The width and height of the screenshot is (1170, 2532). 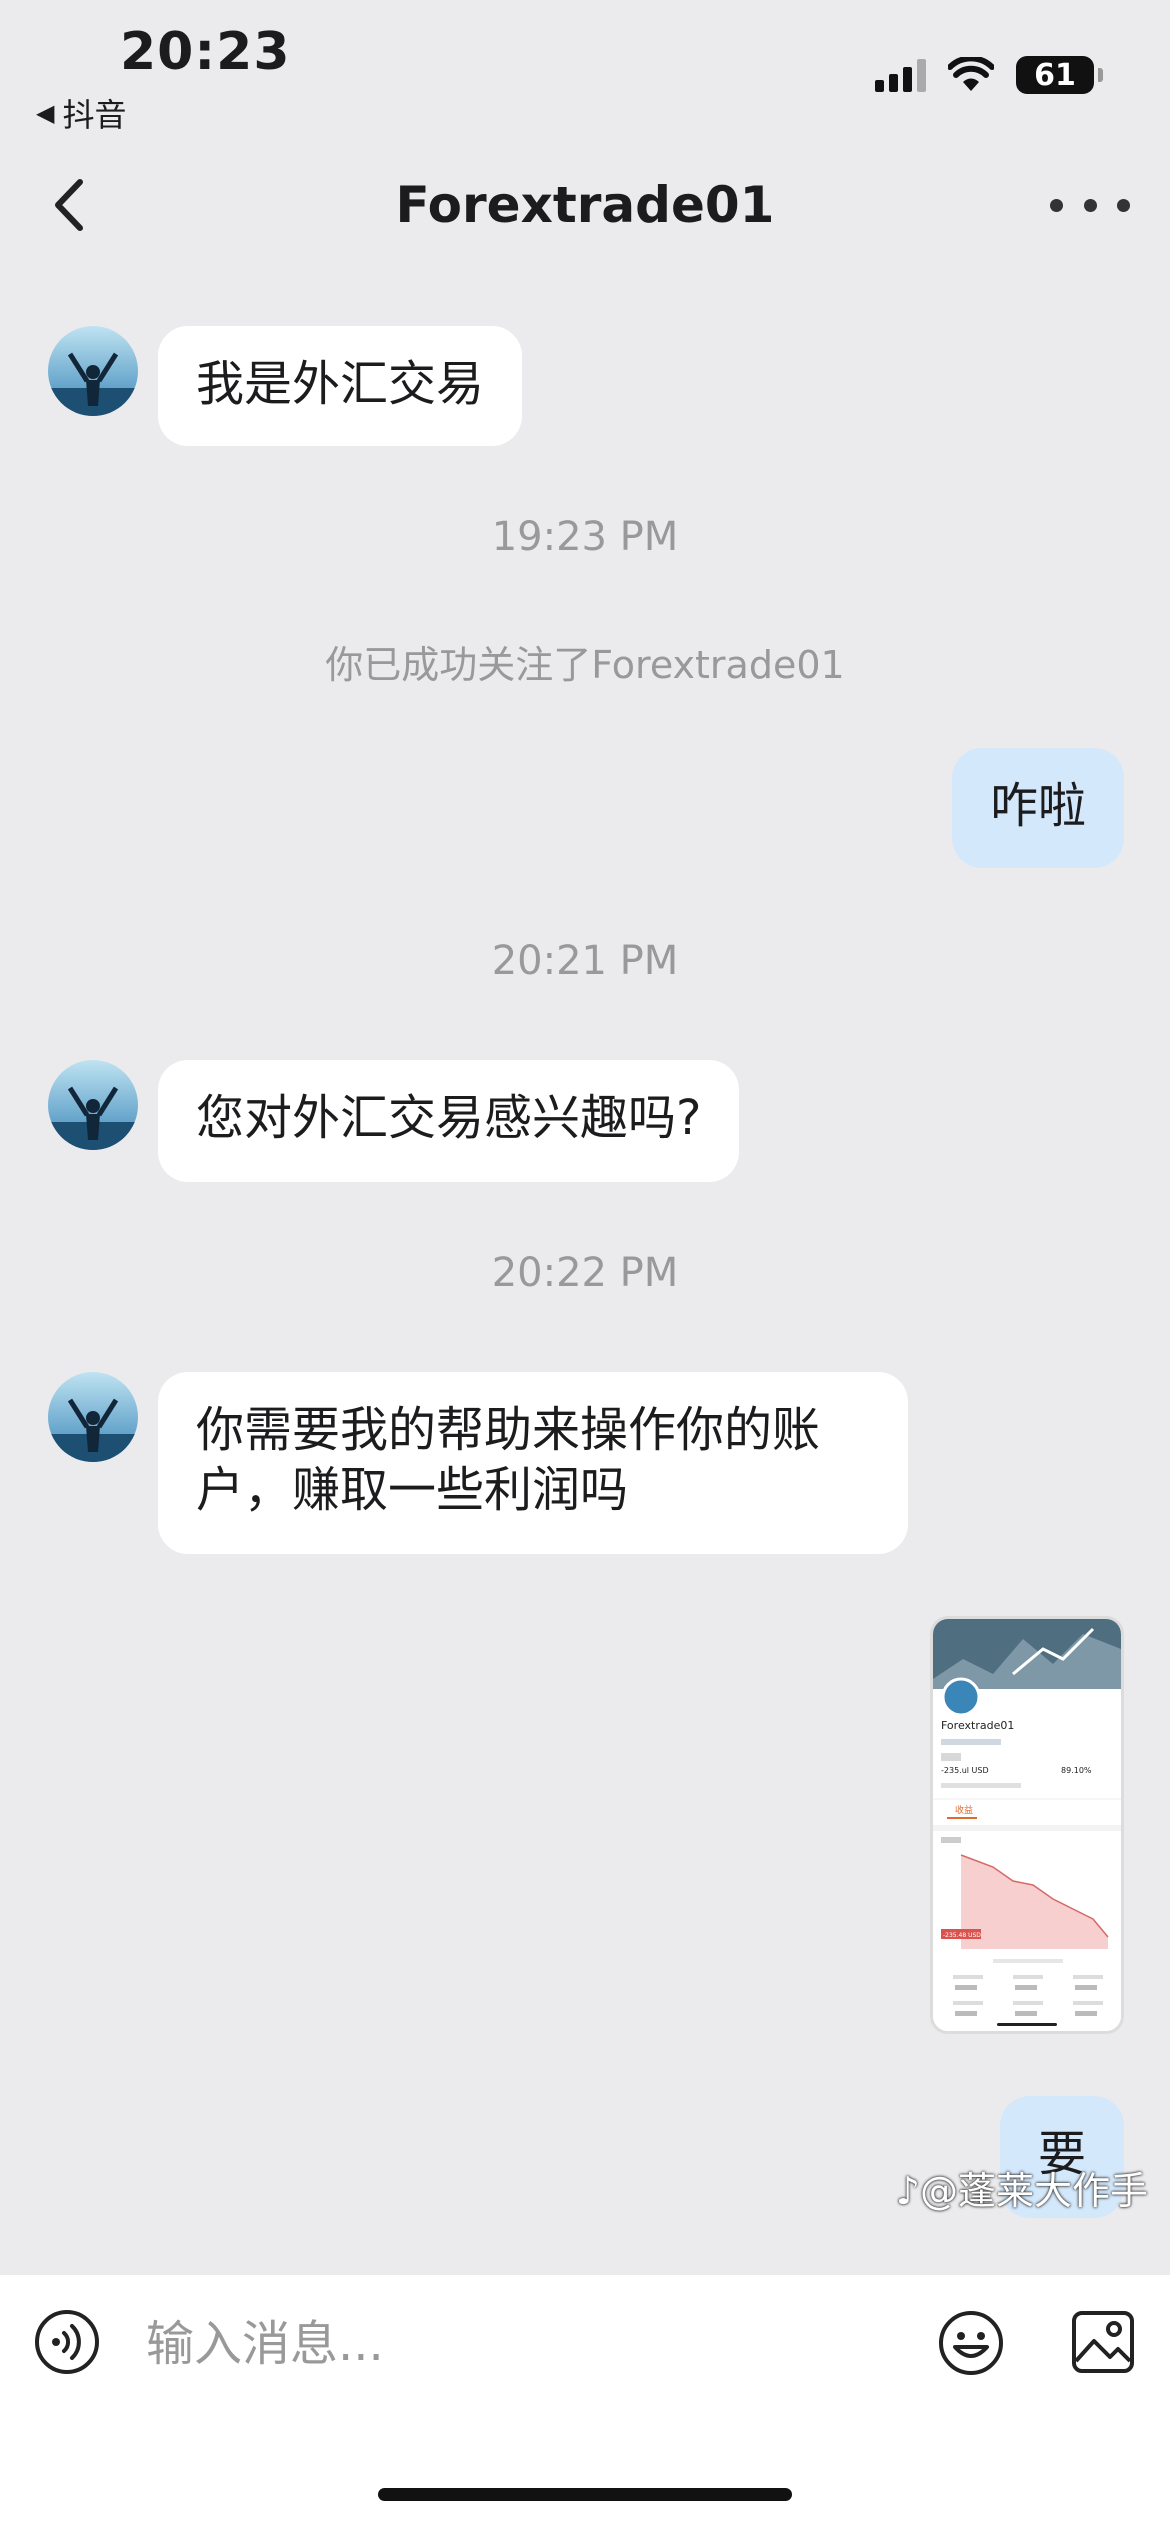 I want to click on incoming-message: 您对外汇交易感兴趣吗?, so click(x=449, y=1121).